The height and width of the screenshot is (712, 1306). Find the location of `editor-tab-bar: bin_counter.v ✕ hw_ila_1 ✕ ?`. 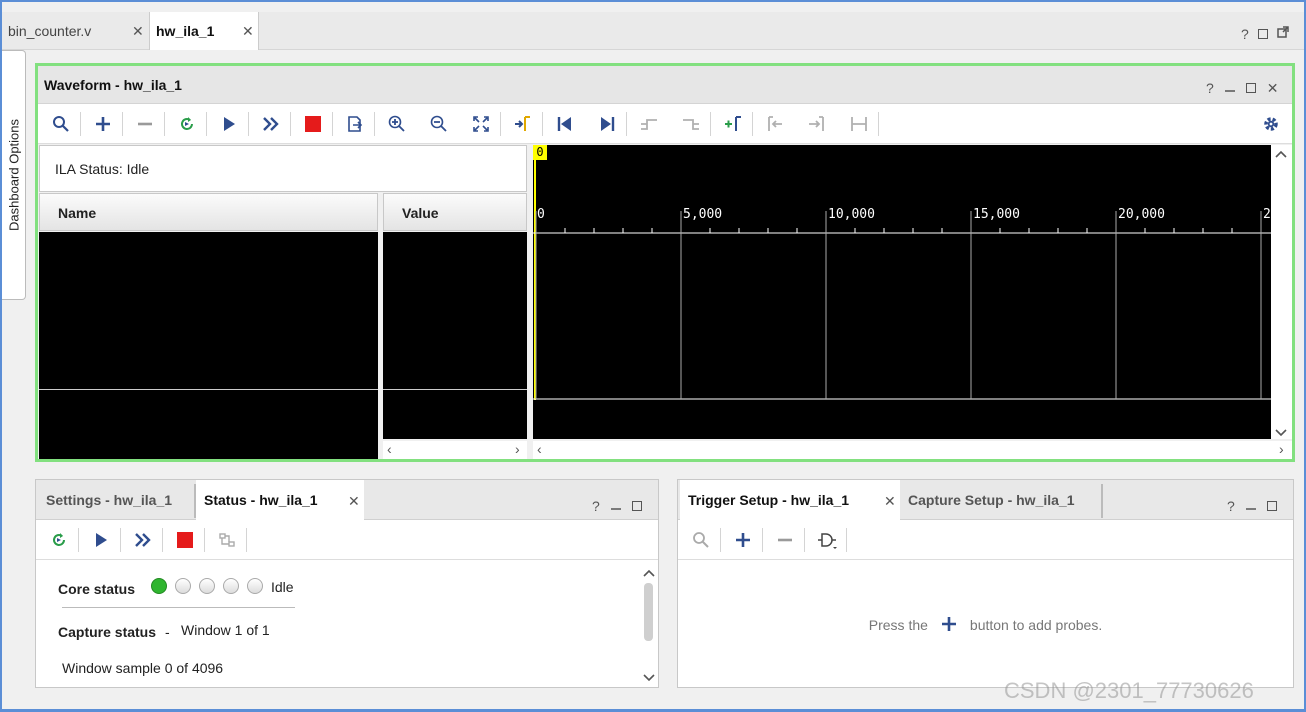

editor-tab-bar: bin_counter.v ✕ hw_ila_1 ✕ ? is located at coordinates (653, 31).